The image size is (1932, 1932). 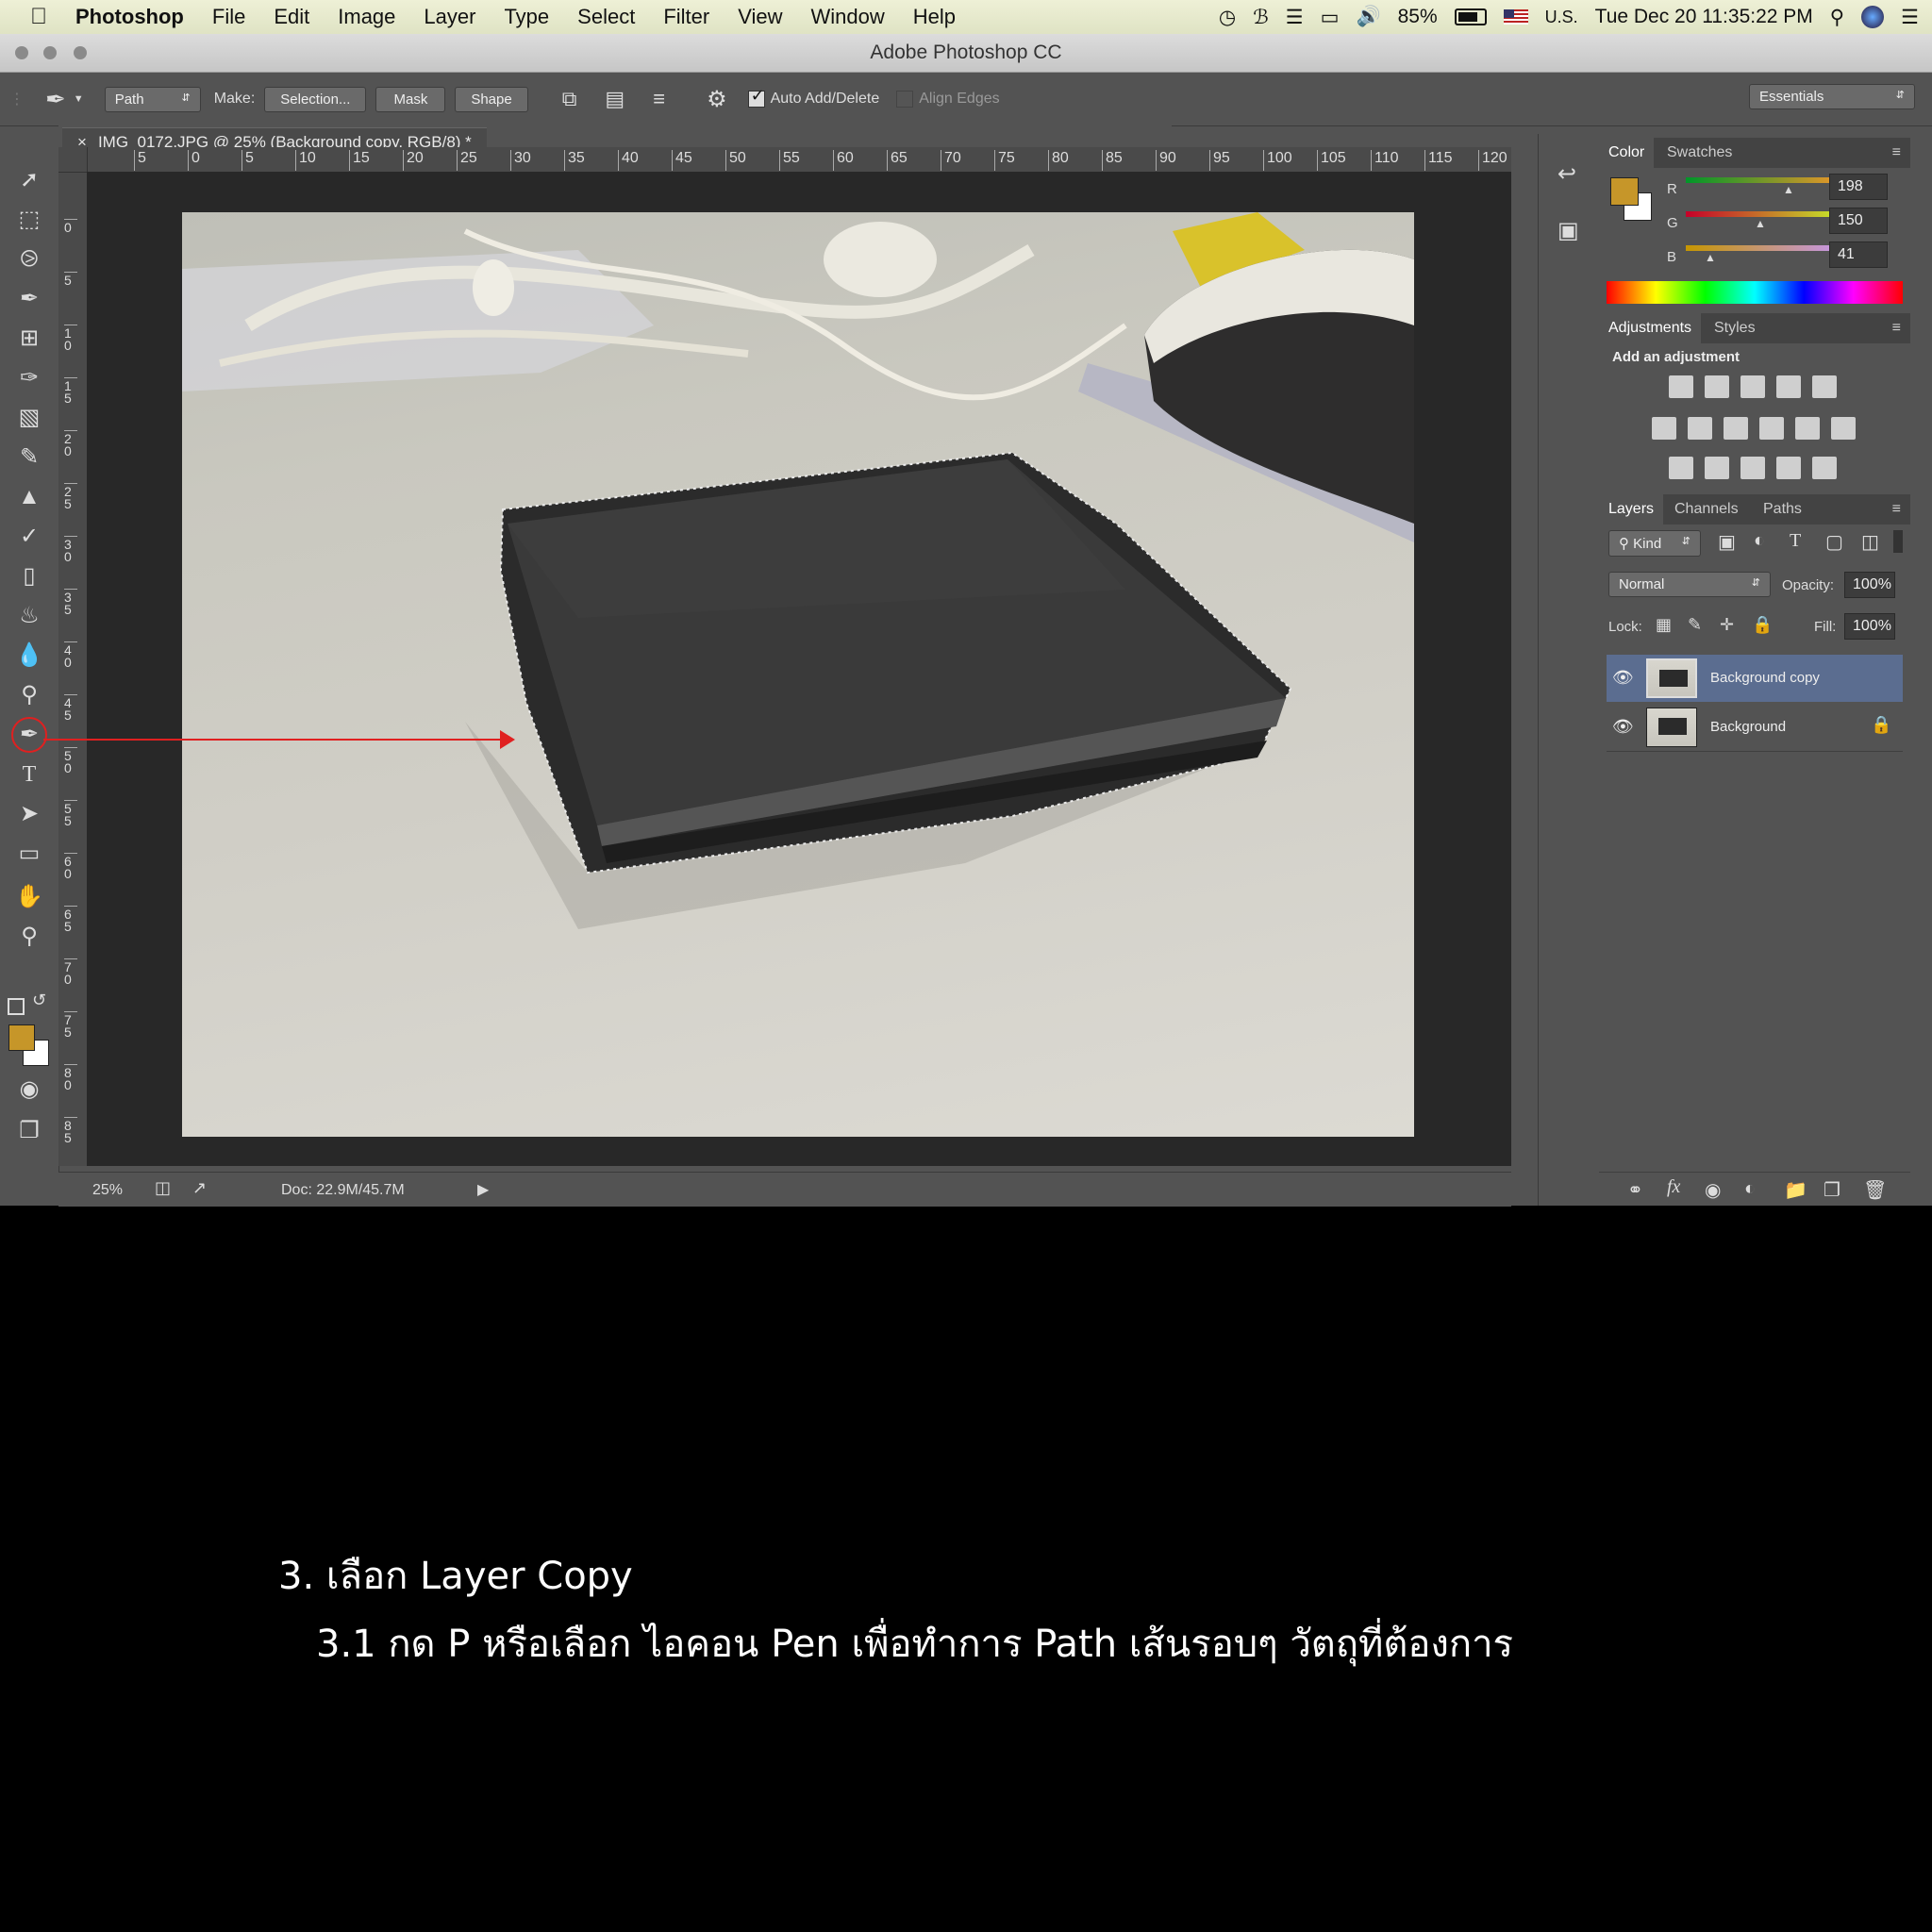 I want to click on zoom-tool-icon: ⚲, so click(x=29, y=937).